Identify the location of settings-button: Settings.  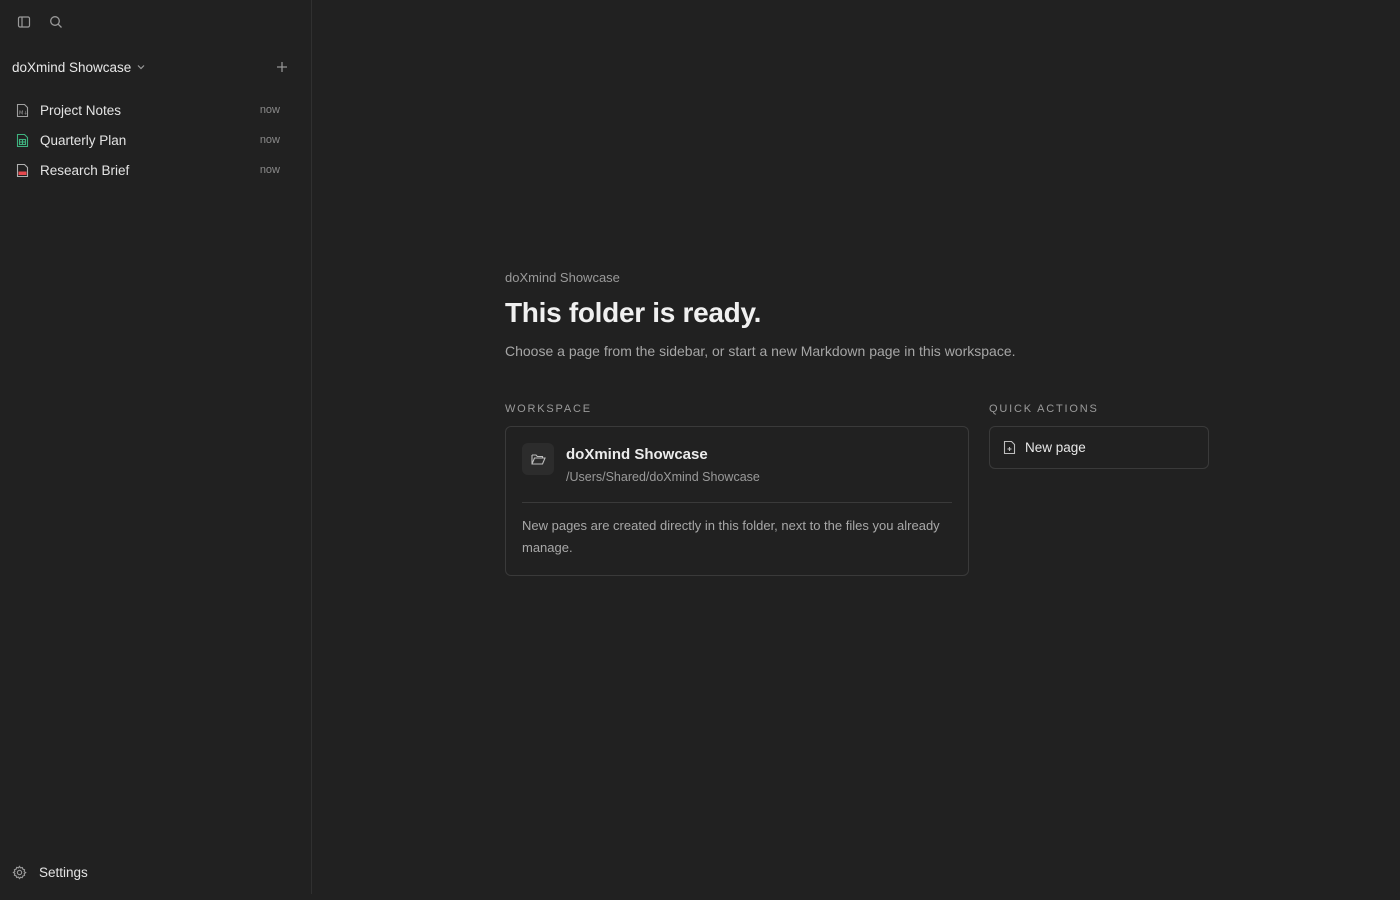
(50, 872).